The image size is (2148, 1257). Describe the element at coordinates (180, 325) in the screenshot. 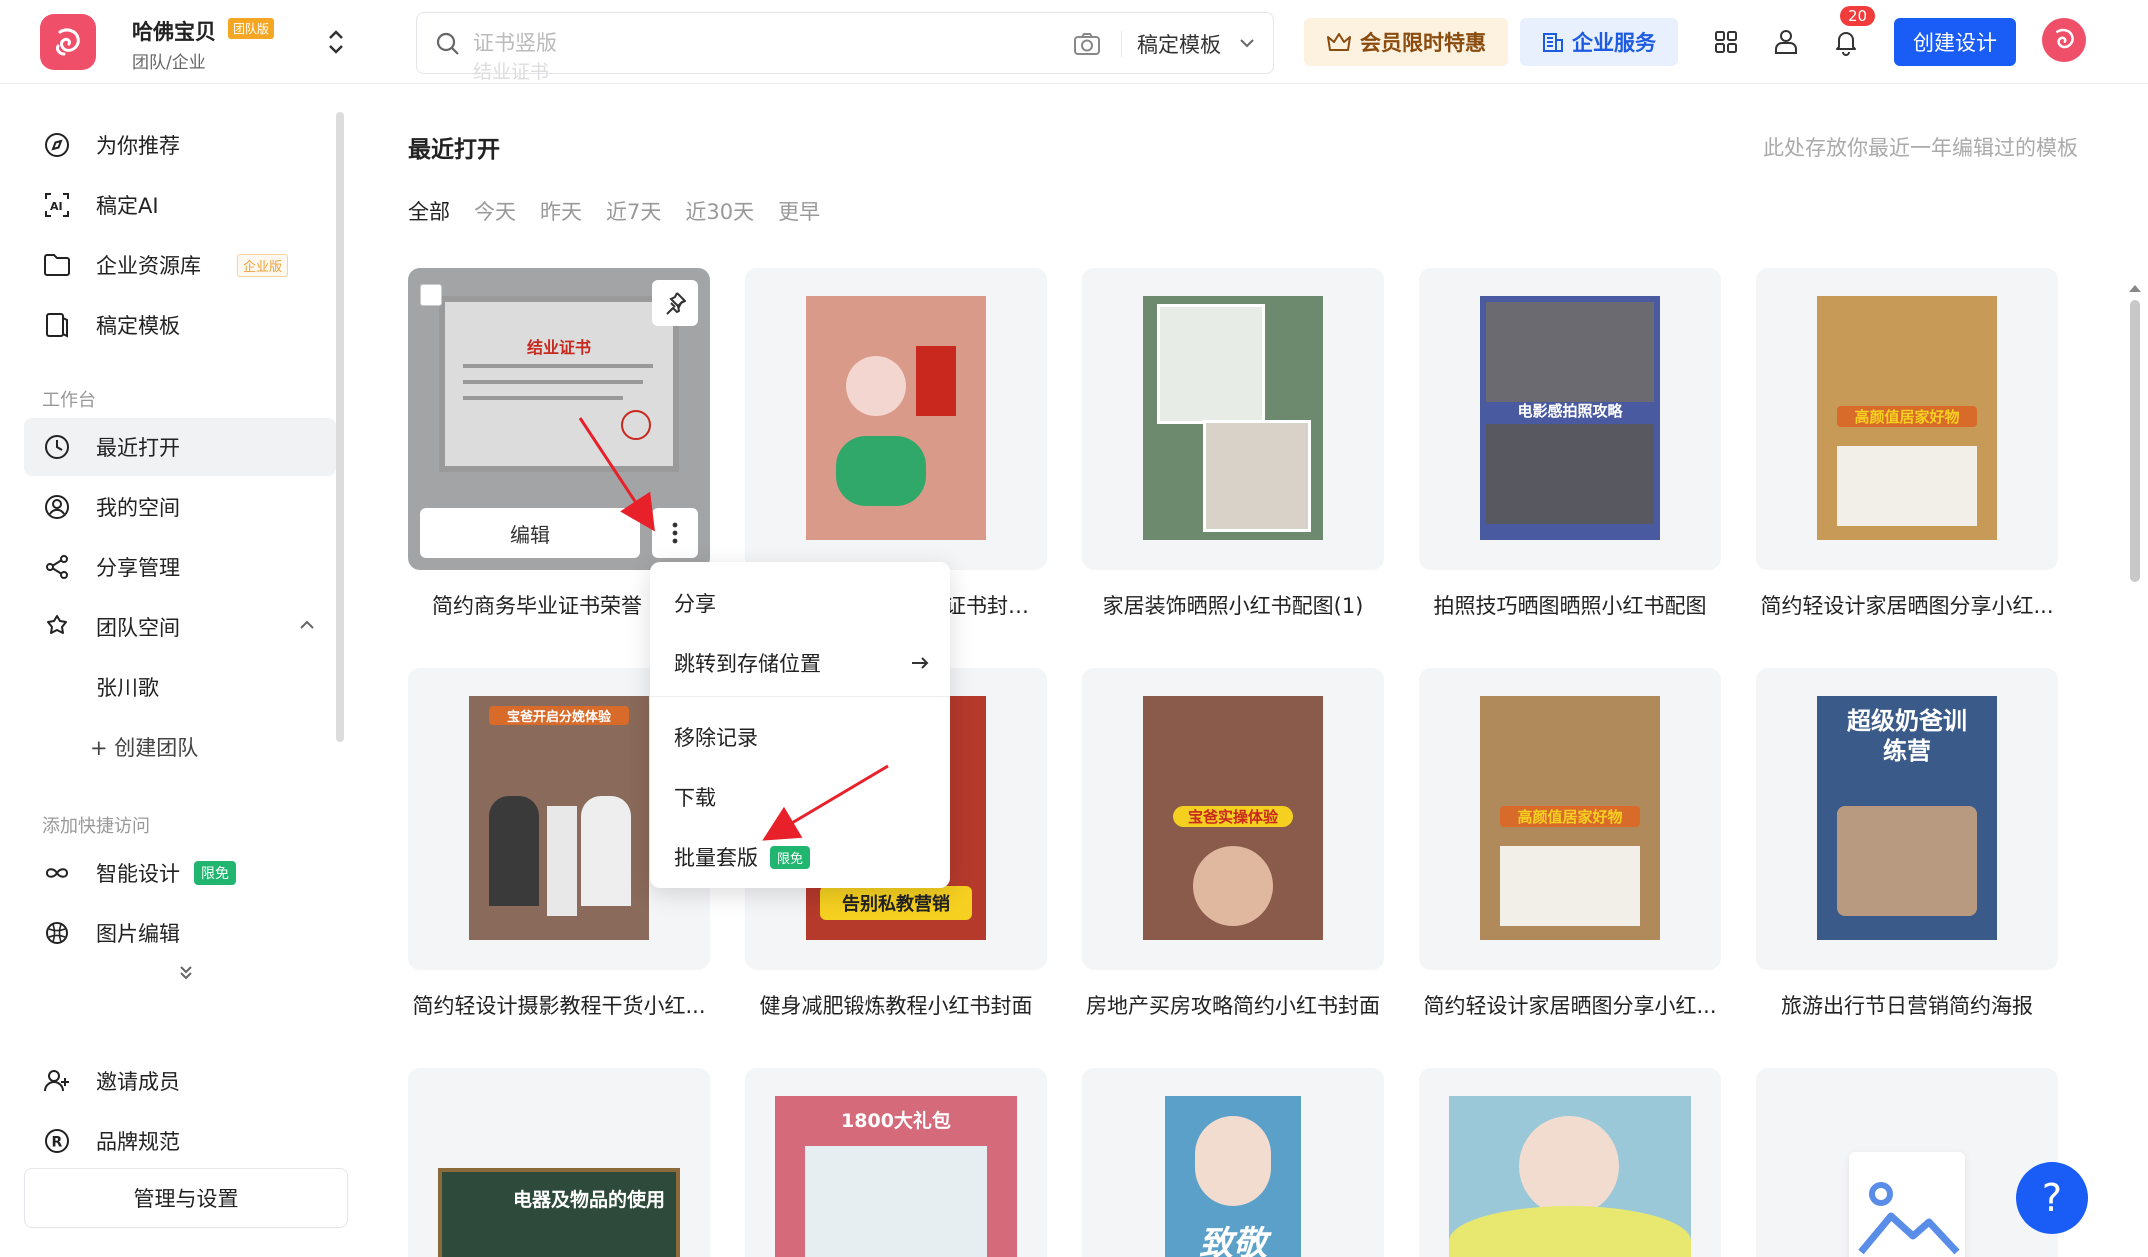

I see `sidebar-item-templates: 稿定模板` at that location.